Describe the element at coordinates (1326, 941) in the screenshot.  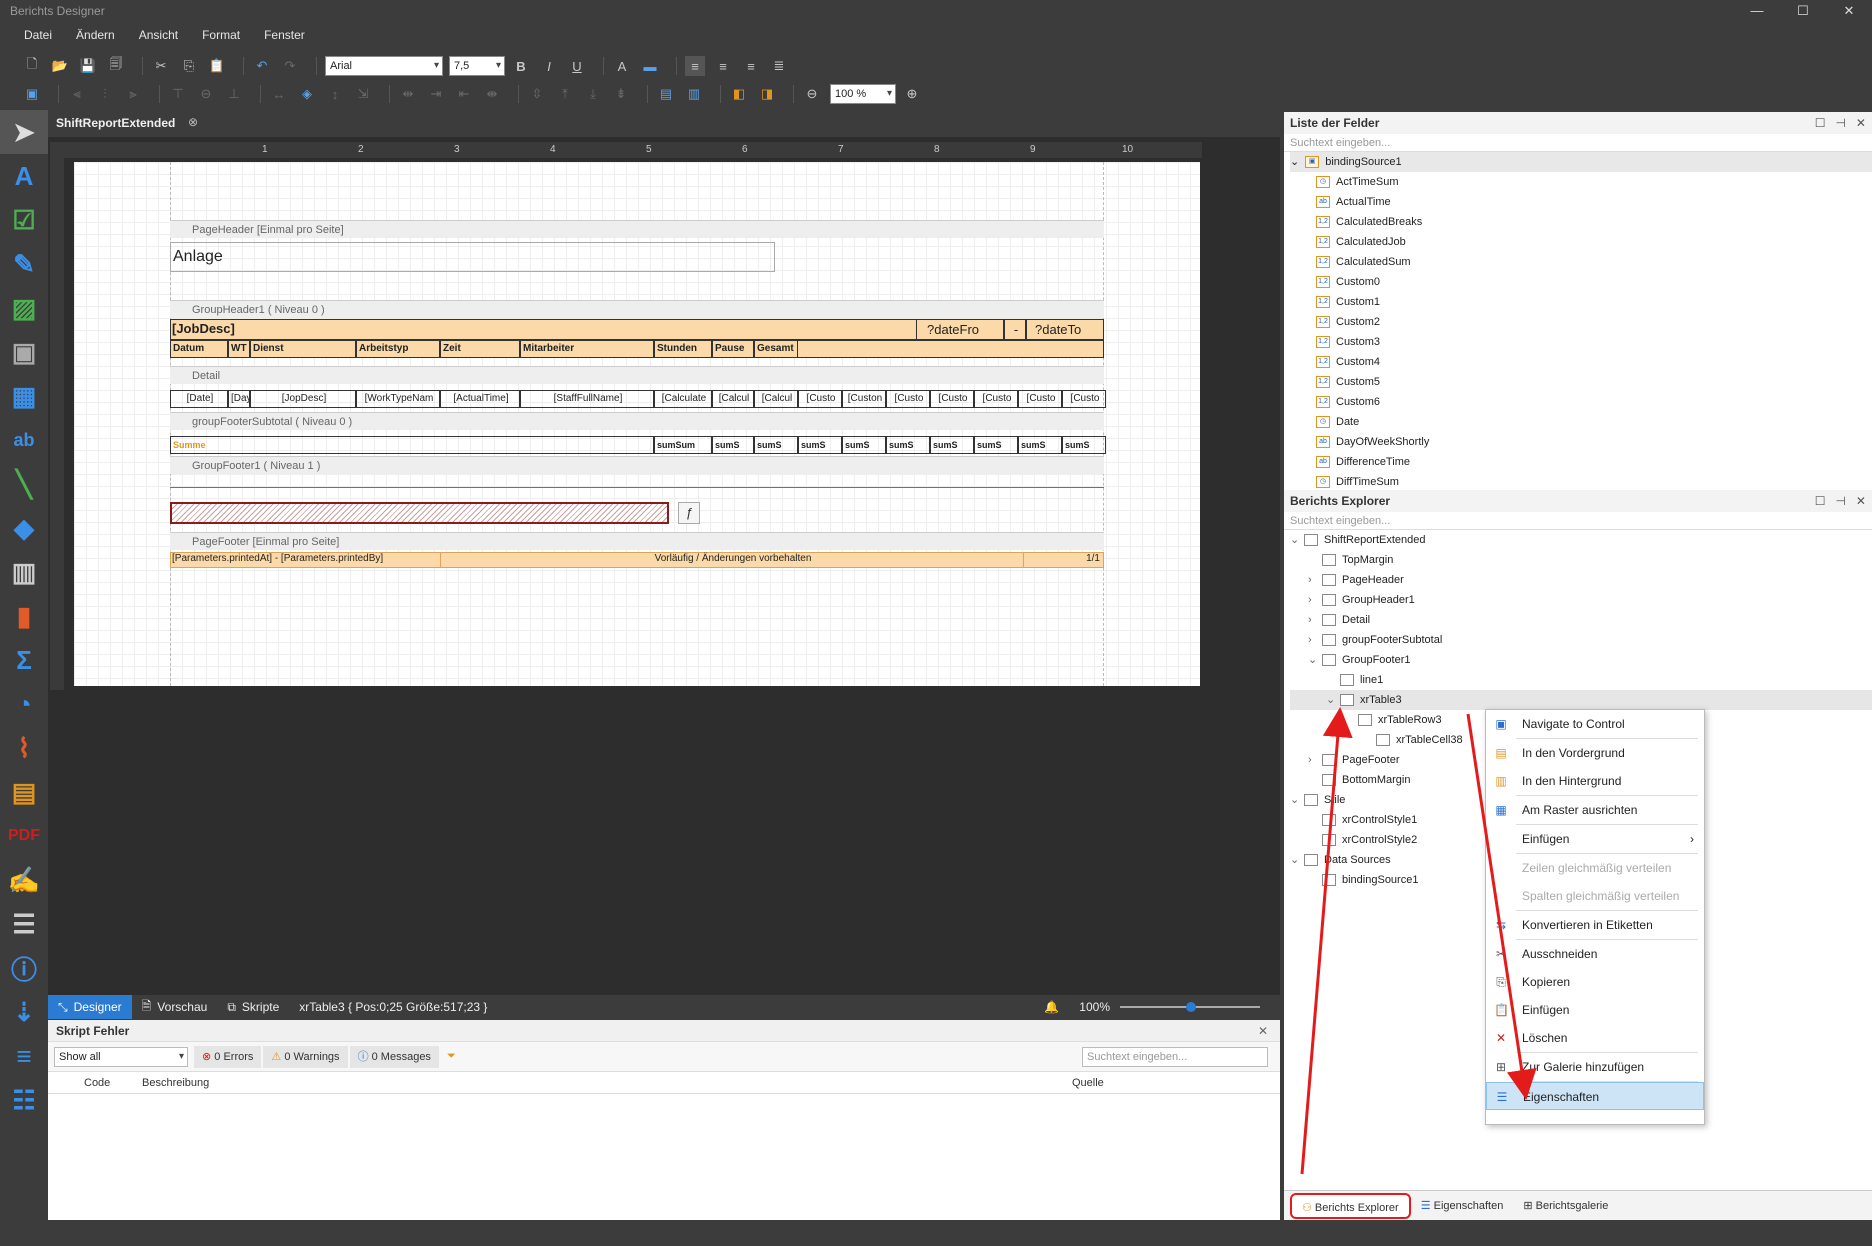
I see `arrow-to-xrtable3` at that location.